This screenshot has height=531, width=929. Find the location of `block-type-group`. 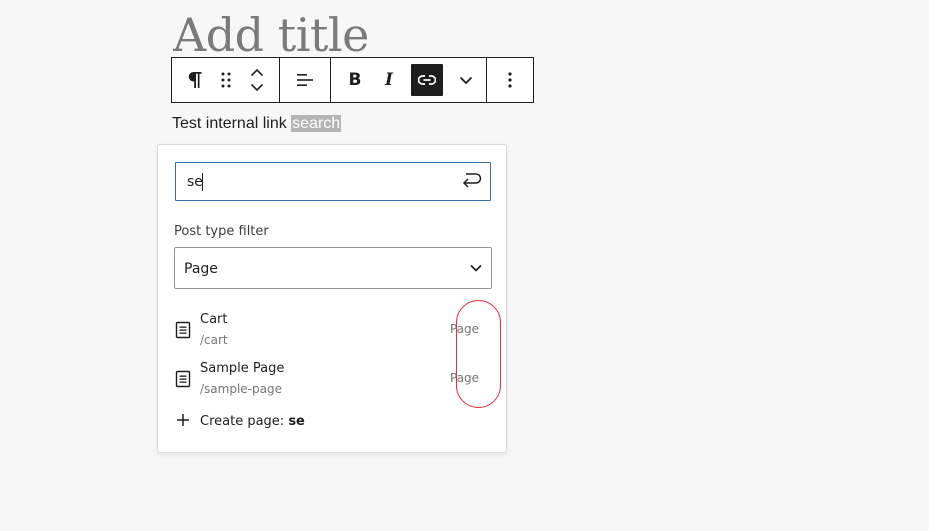

block-type-group is located at coordinates (226, 80).